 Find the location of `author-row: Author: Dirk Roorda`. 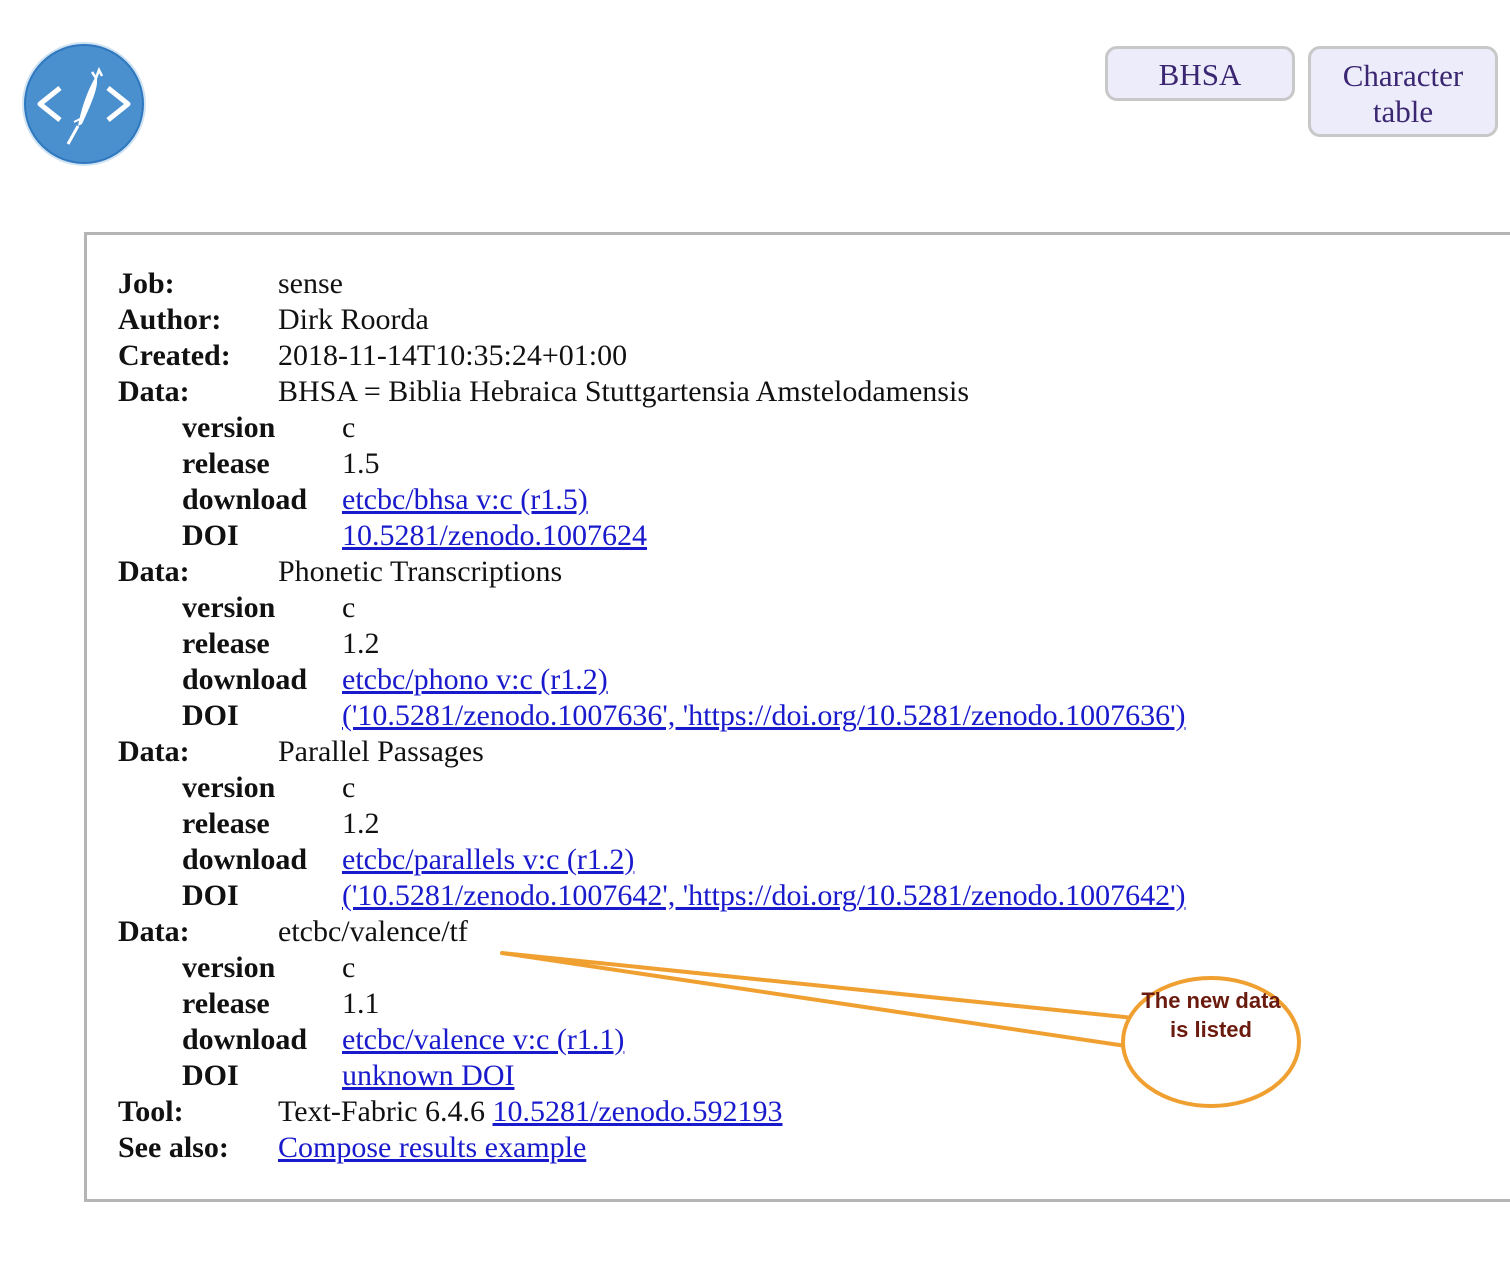

author-row: Author: Dirk Roorda is located at coordinates (768, 320).